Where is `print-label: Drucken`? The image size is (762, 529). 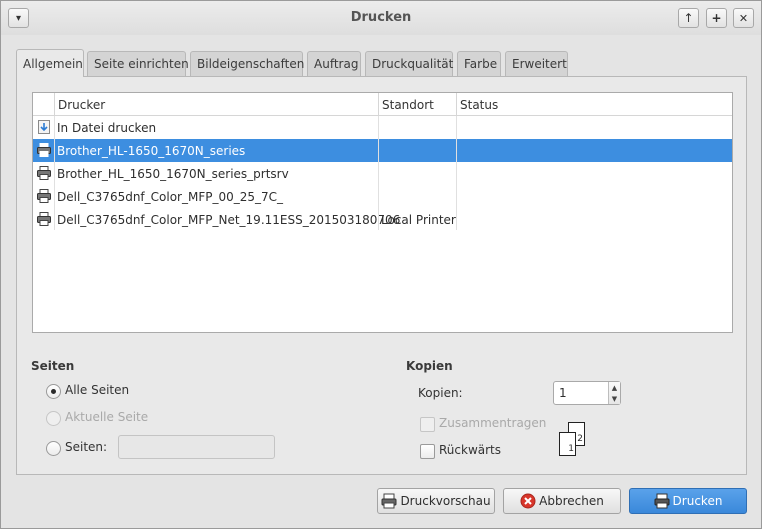
print-label: Drucken is located at coordinates (697, 501).